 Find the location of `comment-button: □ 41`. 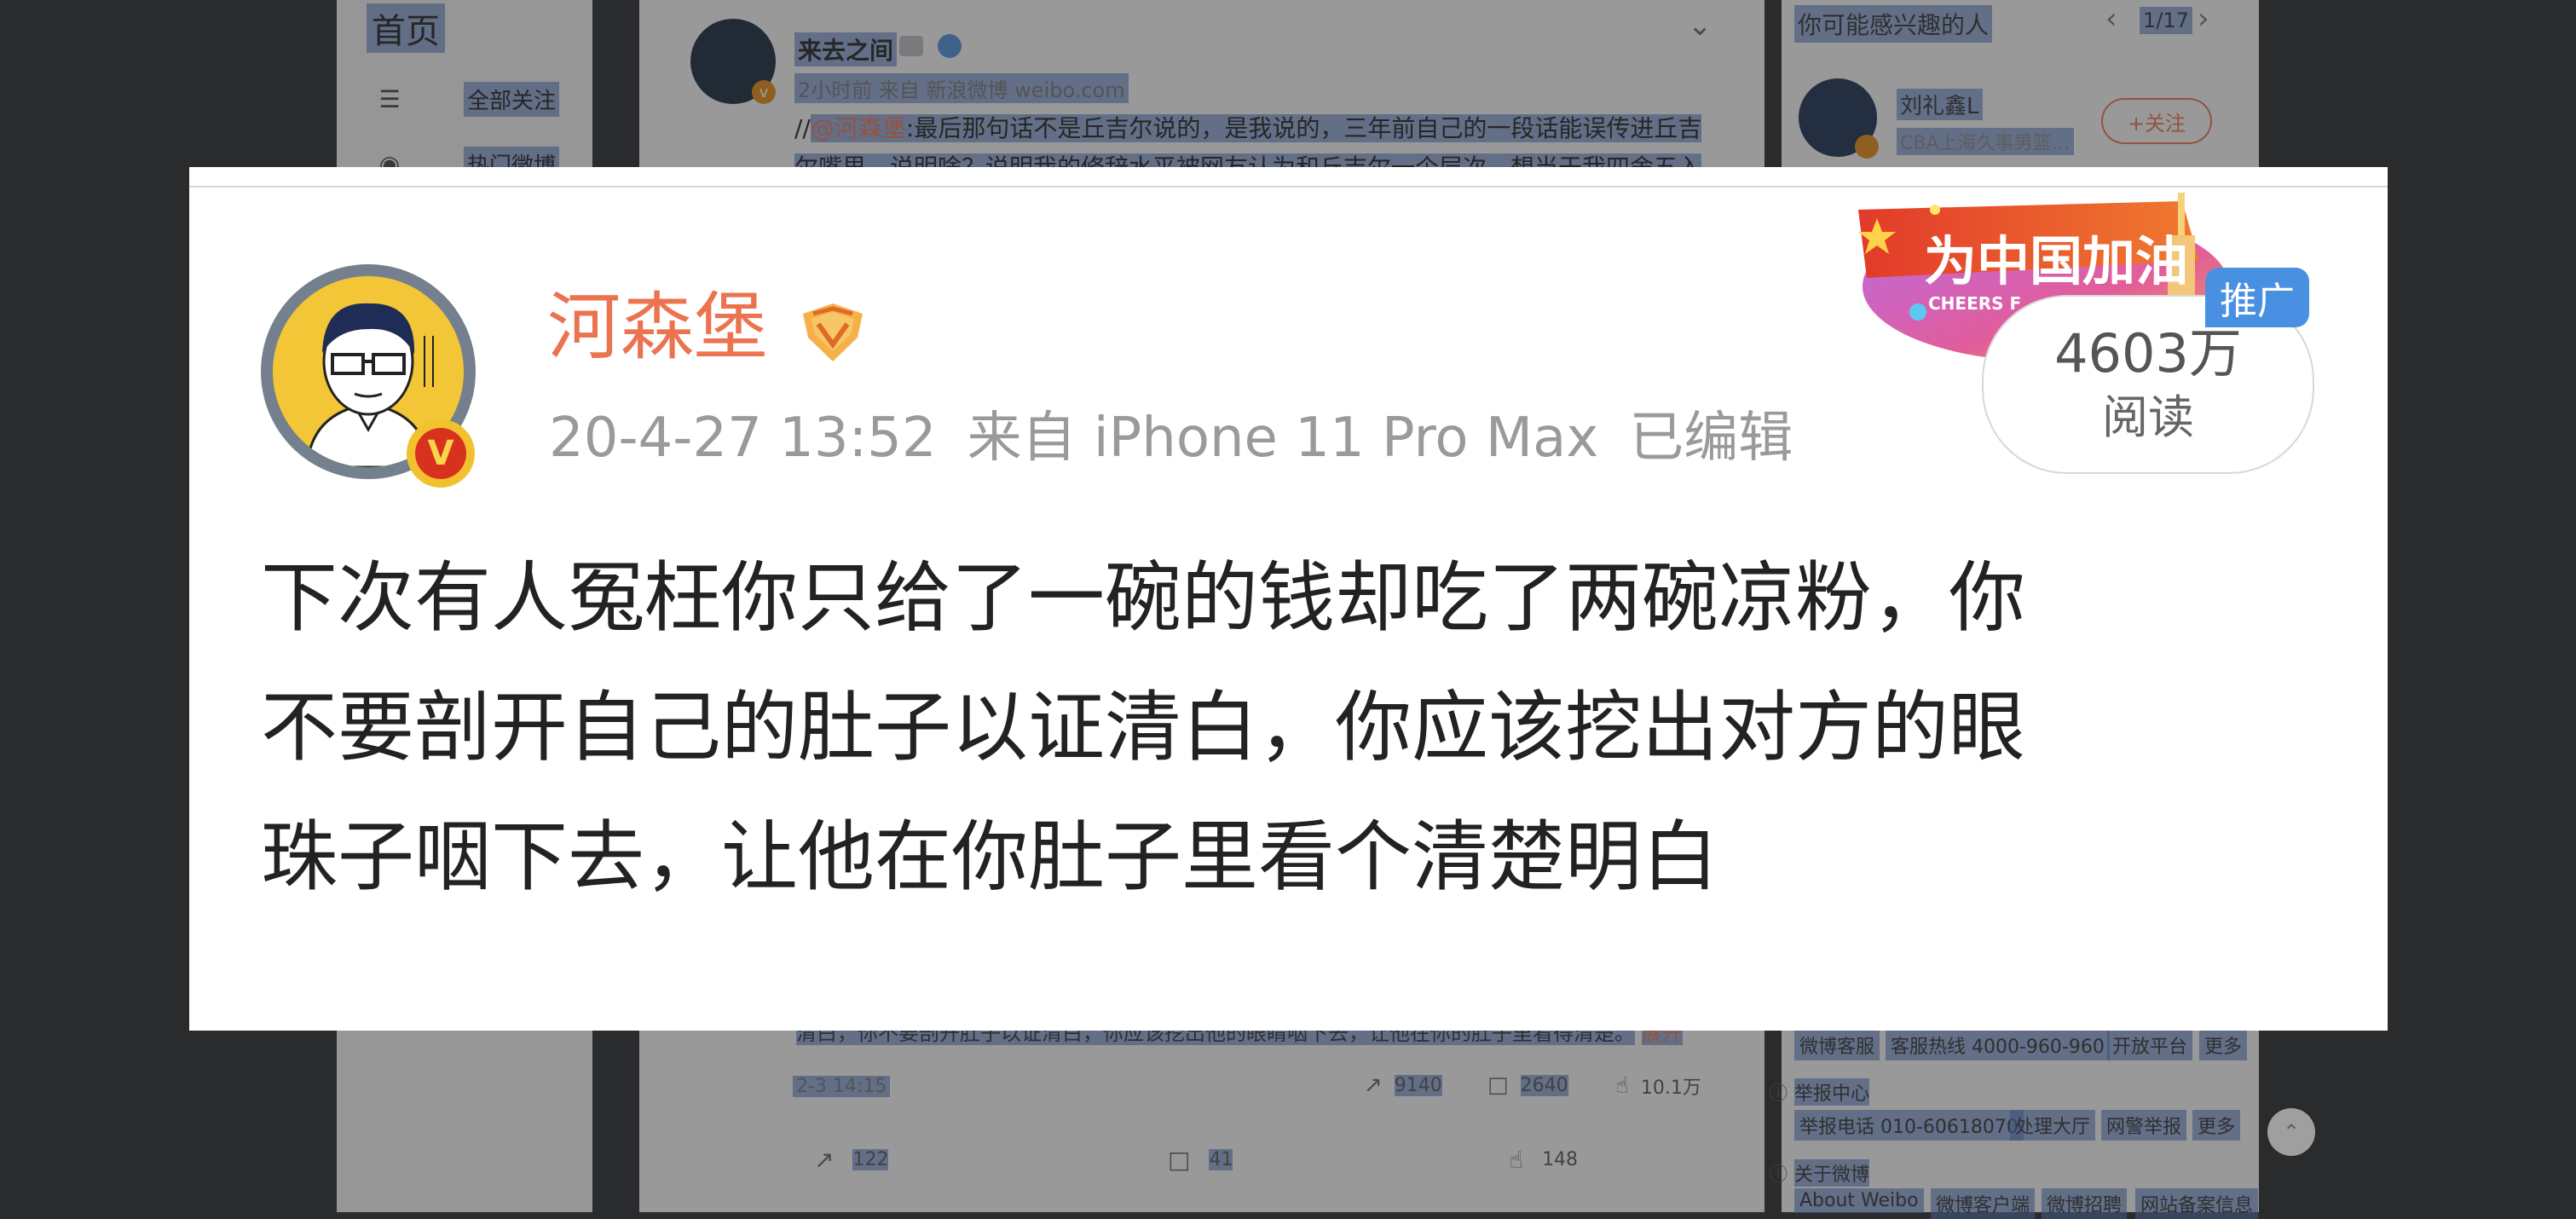

comment-button: □ 41 is located at coordinates (1200, 1160).